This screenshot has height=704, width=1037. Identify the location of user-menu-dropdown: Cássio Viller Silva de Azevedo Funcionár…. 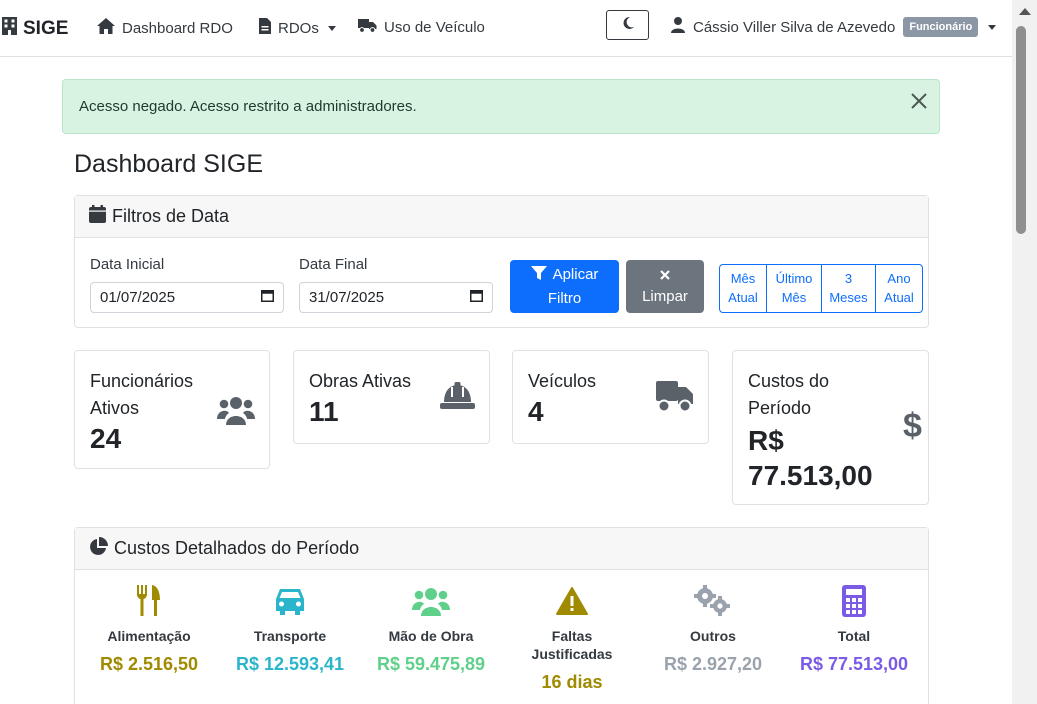
(834, 27).